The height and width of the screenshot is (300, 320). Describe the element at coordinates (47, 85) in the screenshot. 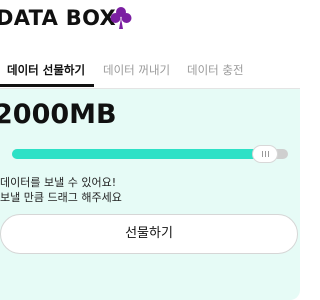

I see `active-tab-indicator` at that location.